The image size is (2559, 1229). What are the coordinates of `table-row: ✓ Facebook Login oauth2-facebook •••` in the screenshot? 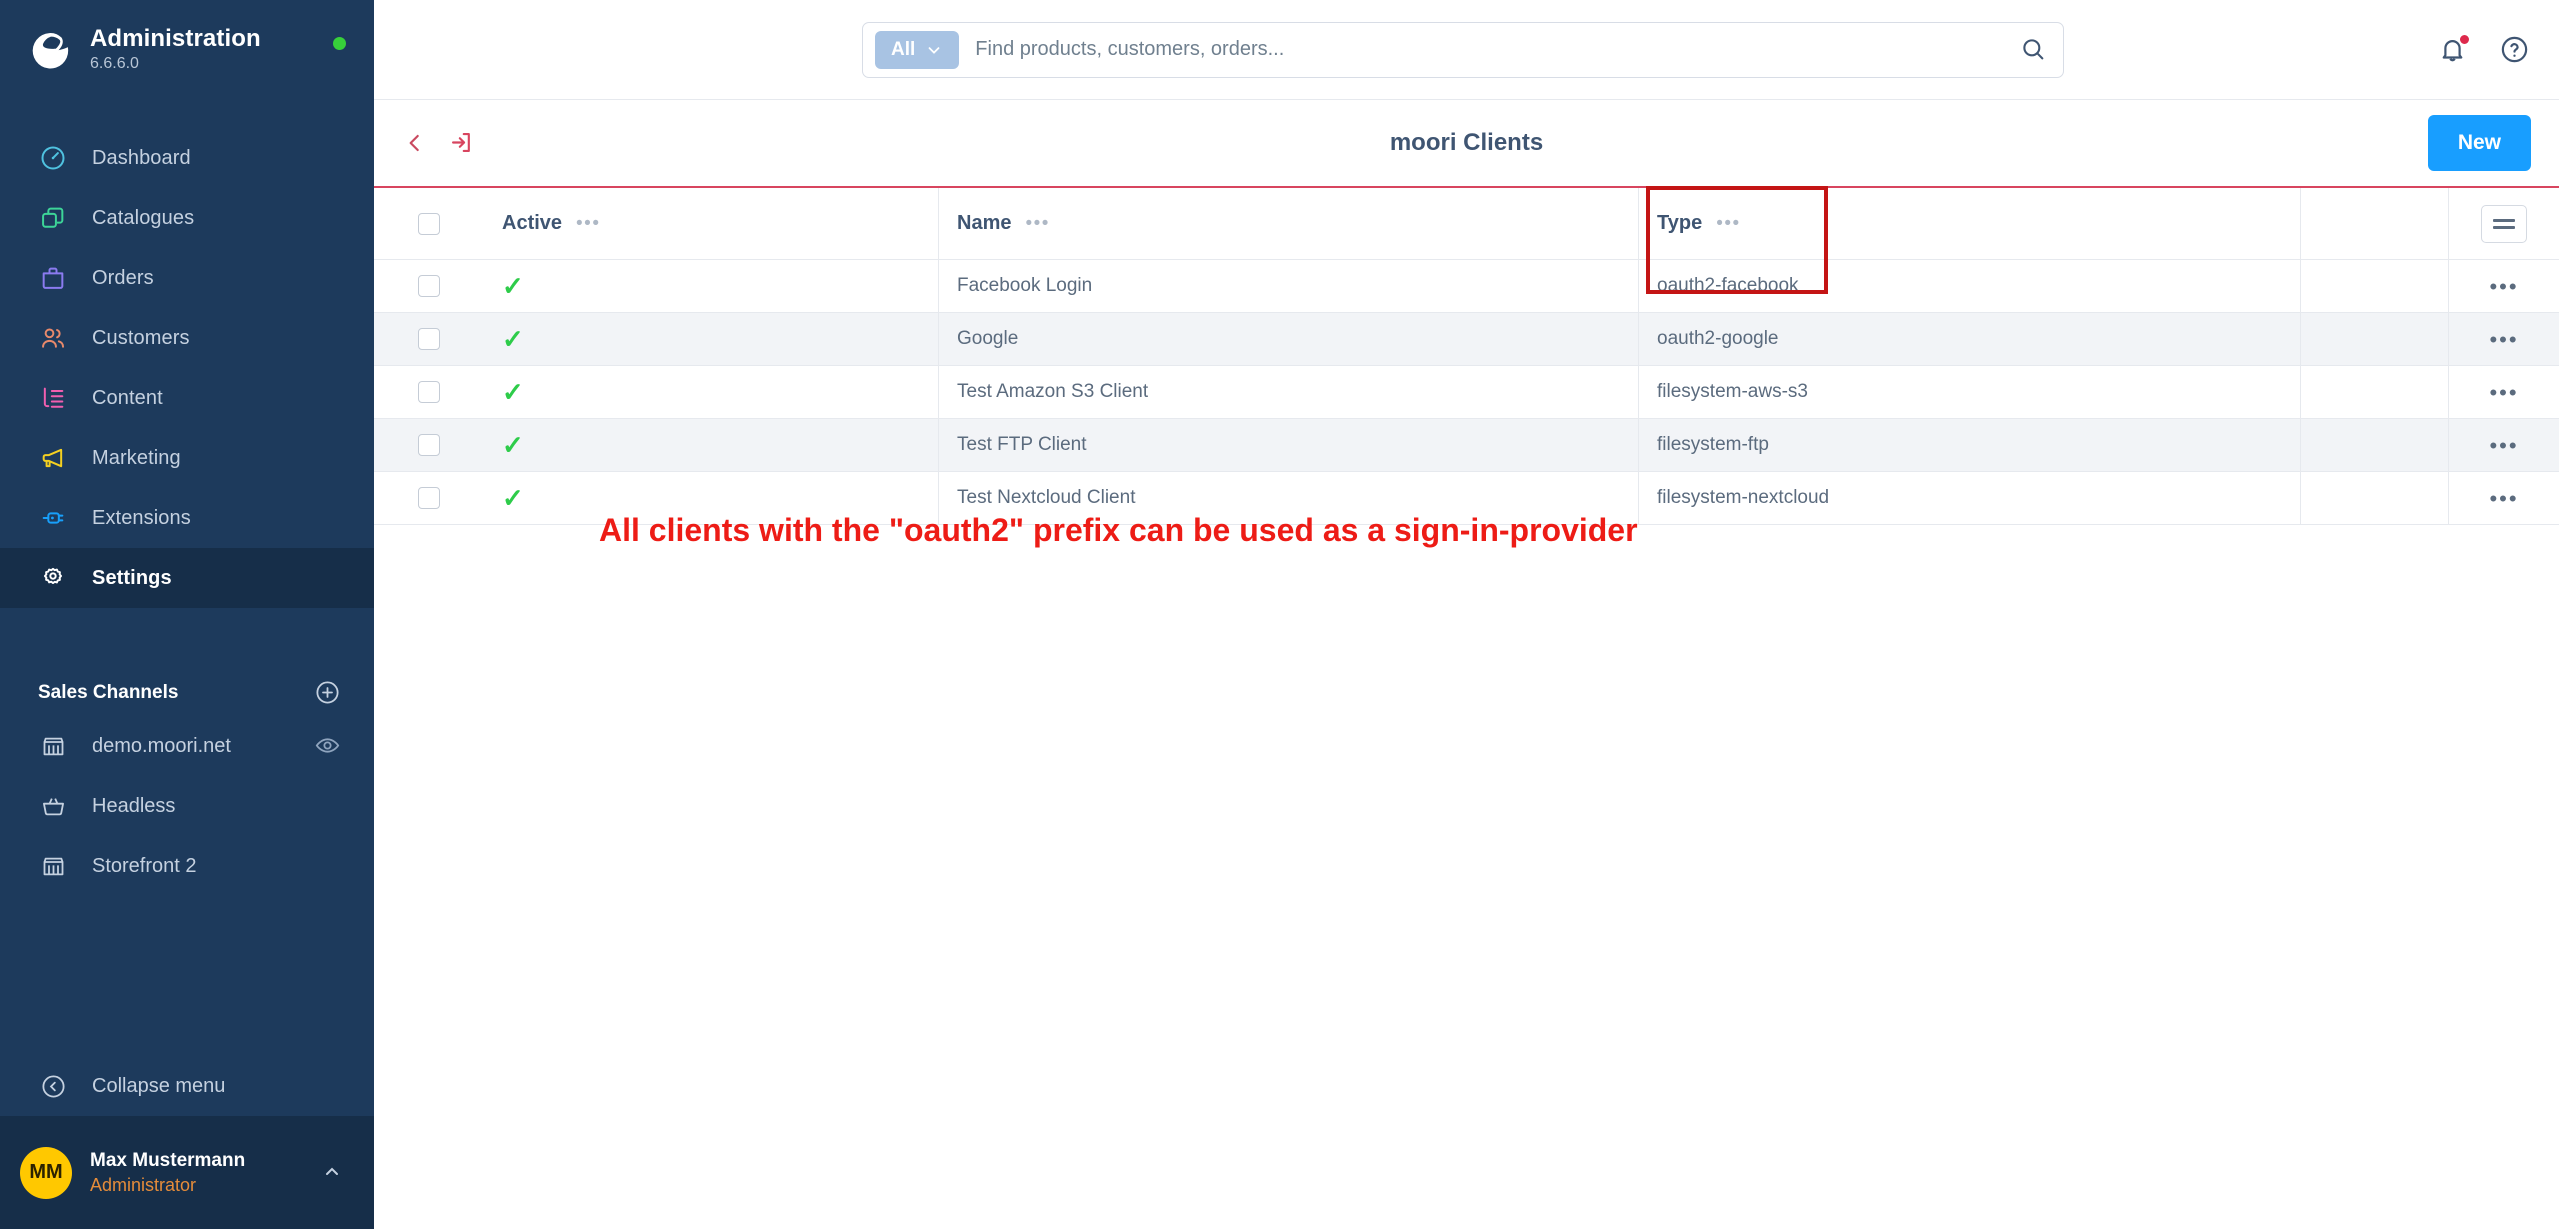 It's located at (1466, 286).